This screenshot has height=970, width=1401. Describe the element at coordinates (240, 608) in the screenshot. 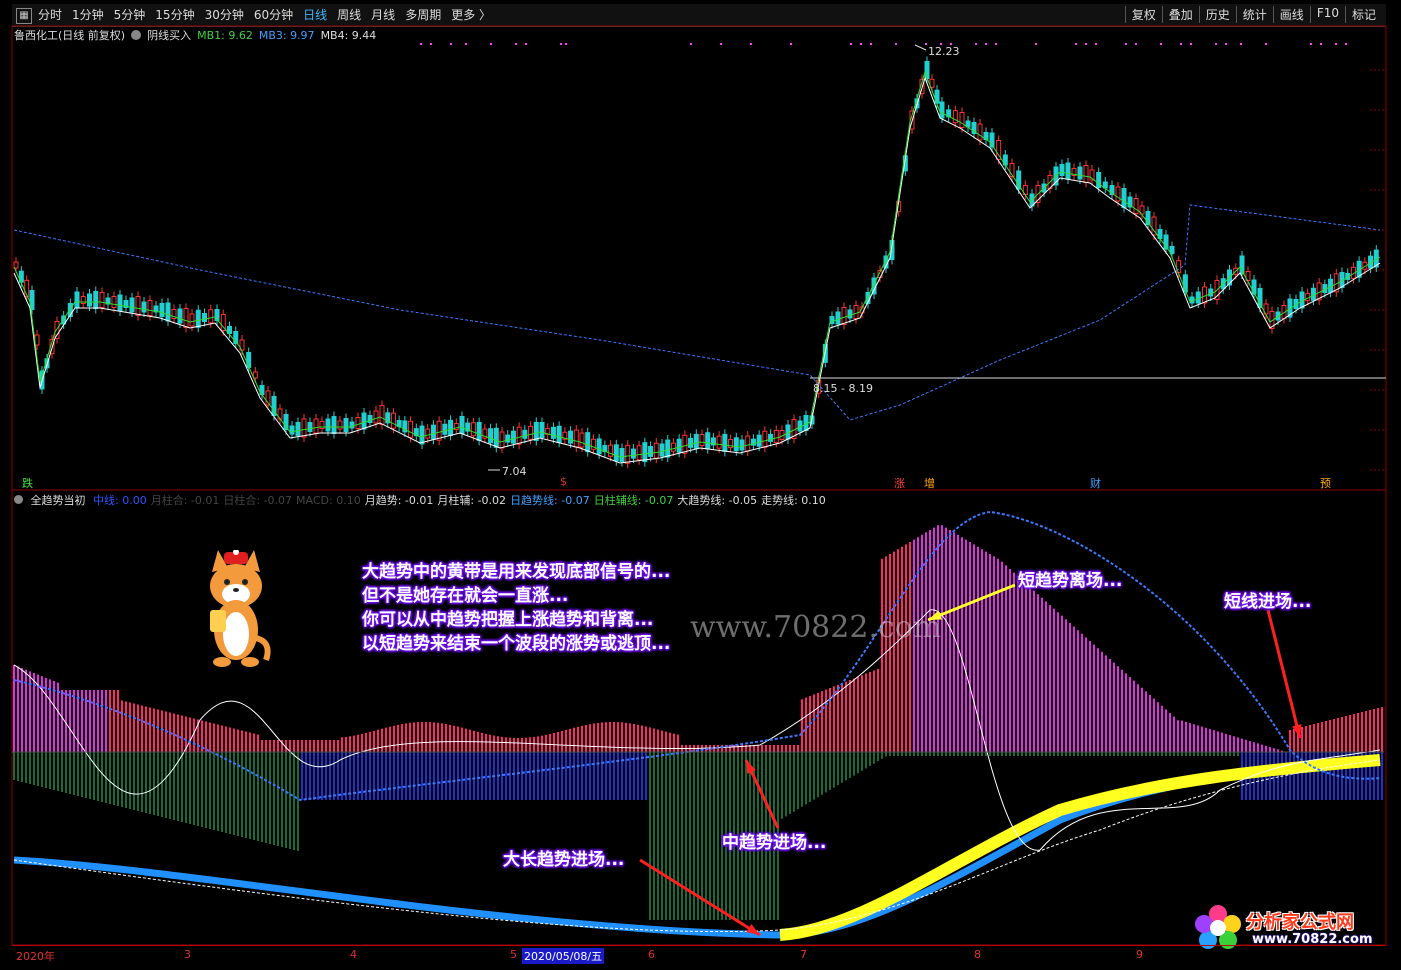

I see `dog-mascot-icon` at that location.